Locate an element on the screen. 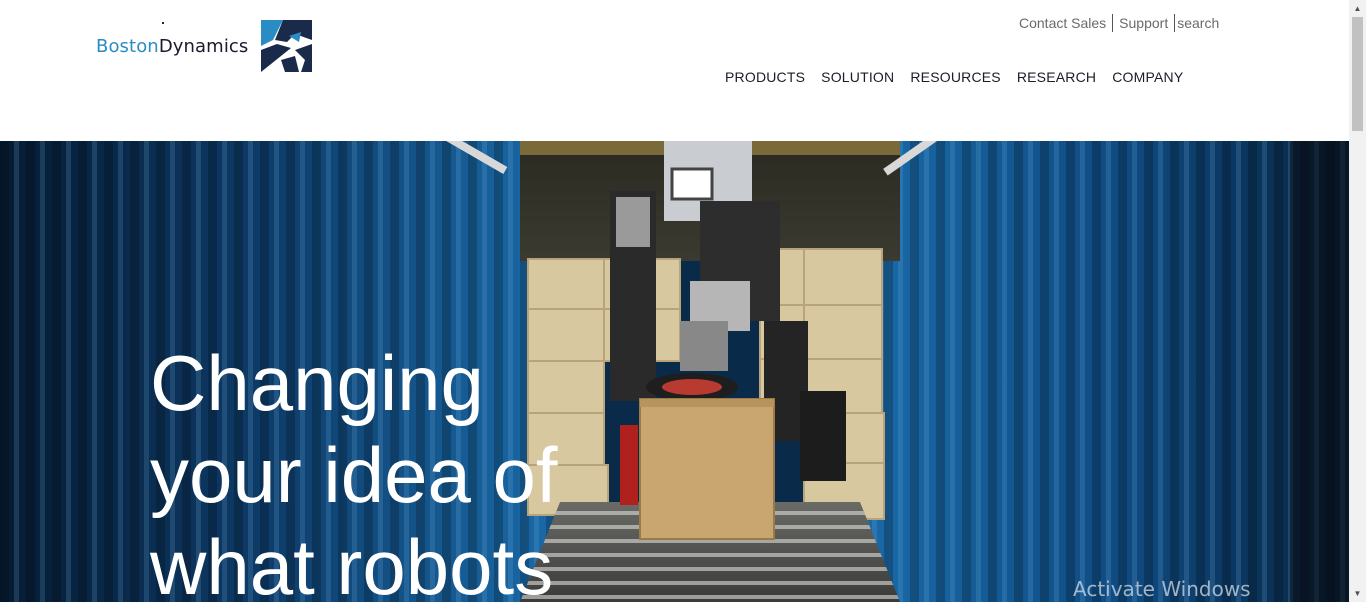 The height and width of the screenshot is (602, 1366). scroll-down-arrow-icon: ▼ is located at coordinates (1357, 593).